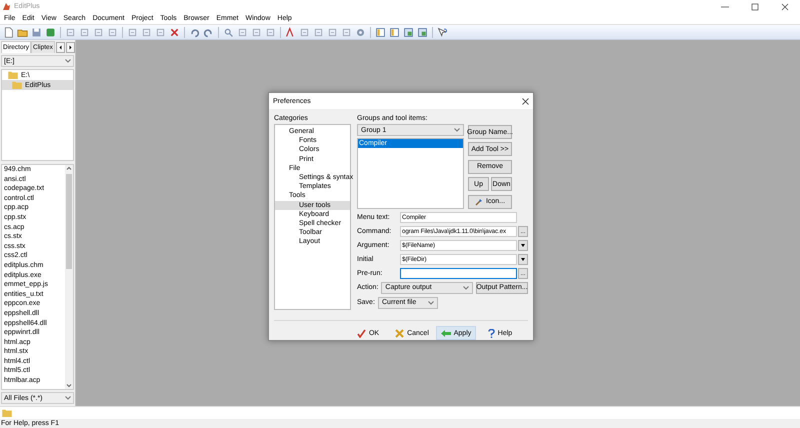 This screenshot has width=800, height=428. I want to click on help-icon, so click(442, 32).